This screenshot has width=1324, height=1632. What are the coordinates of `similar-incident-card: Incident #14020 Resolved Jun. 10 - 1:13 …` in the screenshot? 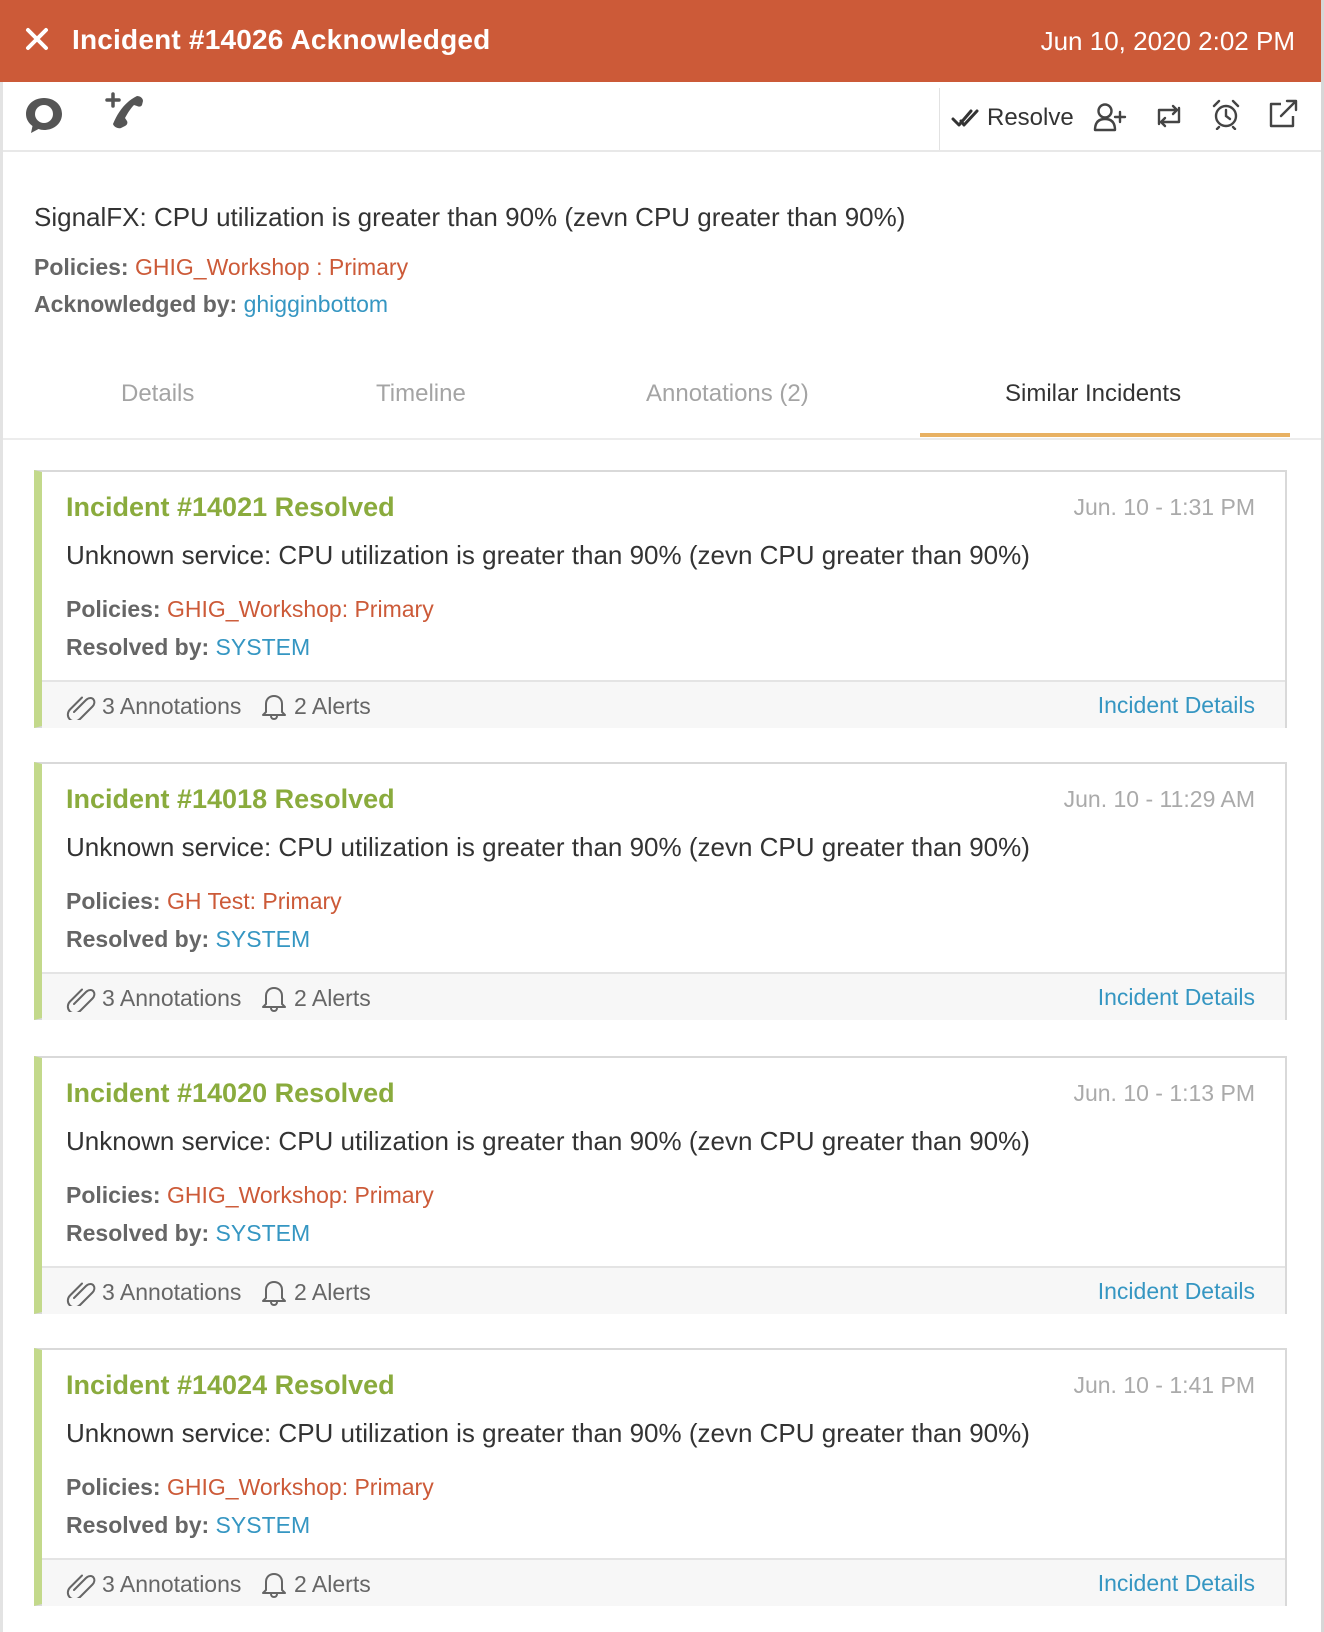 It's located at (660, 1185).